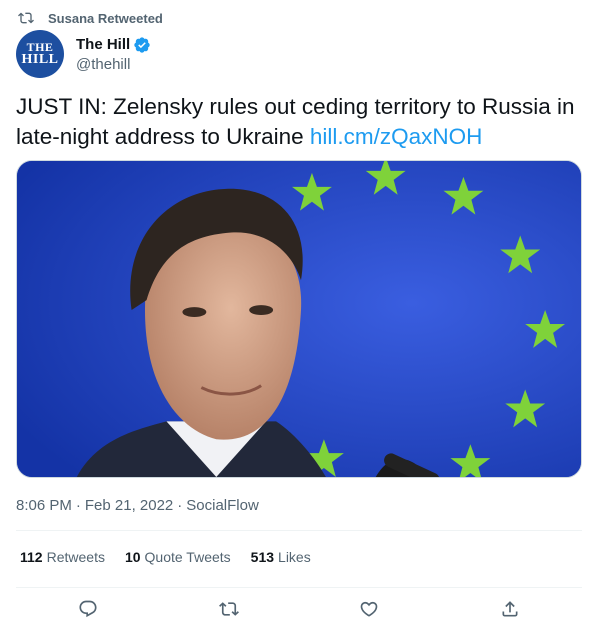  Describe the element at coordinates (105, 18) in the screenshot. I see `retweet-context-label: Susana Retweeted` at that location.